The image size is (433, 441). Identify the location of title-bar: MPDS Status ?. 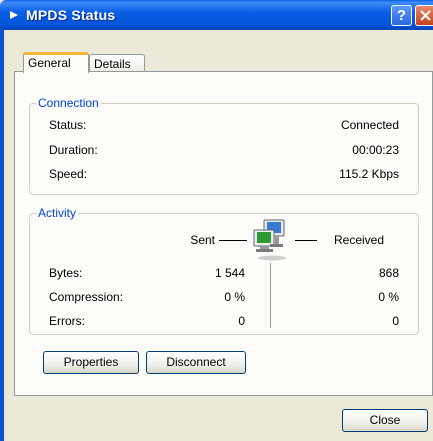
(216, 15).